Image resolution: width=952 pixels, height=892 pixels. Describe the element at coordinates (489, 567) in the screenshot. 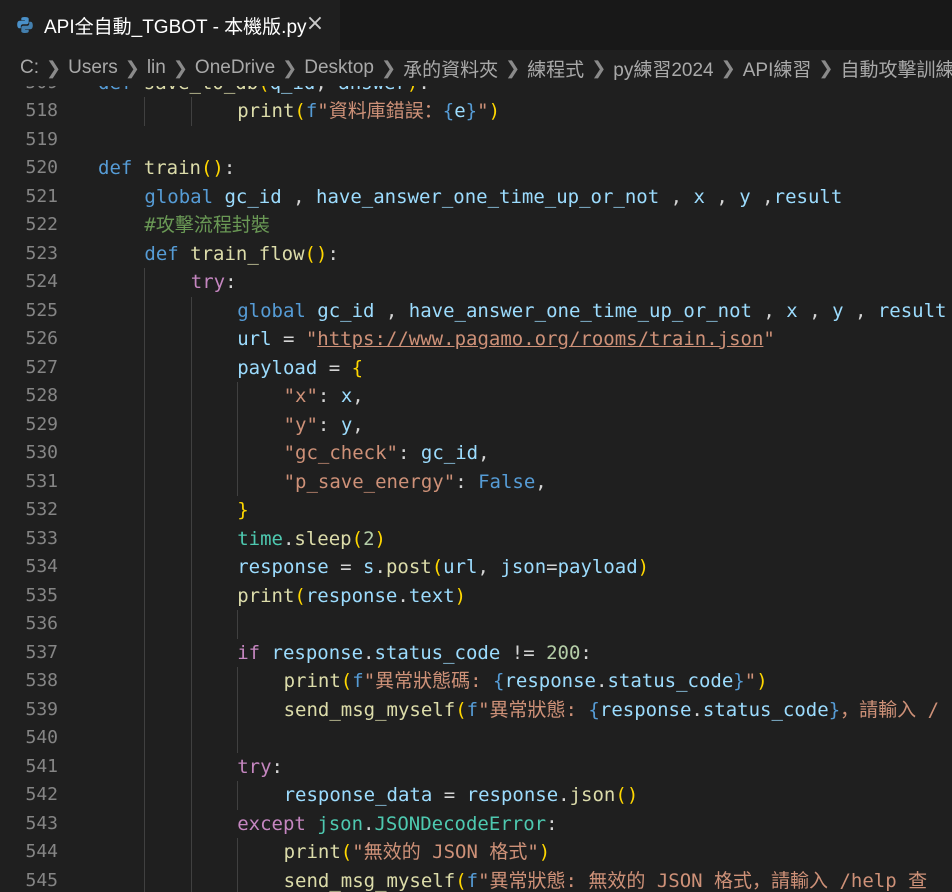

I see `code-token: ,` at that location.